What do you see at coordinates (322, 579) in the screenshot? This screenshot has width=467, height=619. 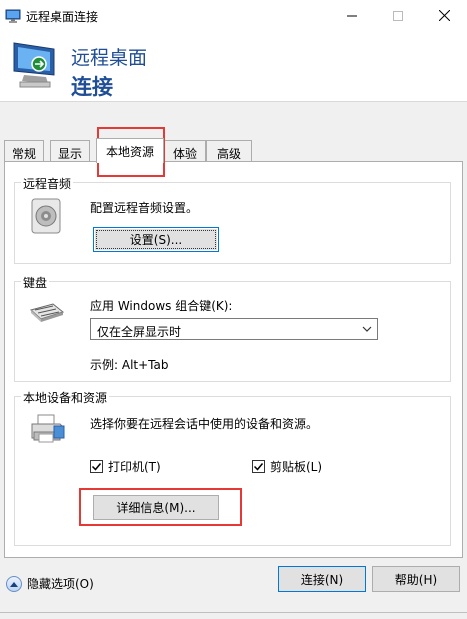 I see `connect-button: 连接(N)` at bounding box center [322, 579].